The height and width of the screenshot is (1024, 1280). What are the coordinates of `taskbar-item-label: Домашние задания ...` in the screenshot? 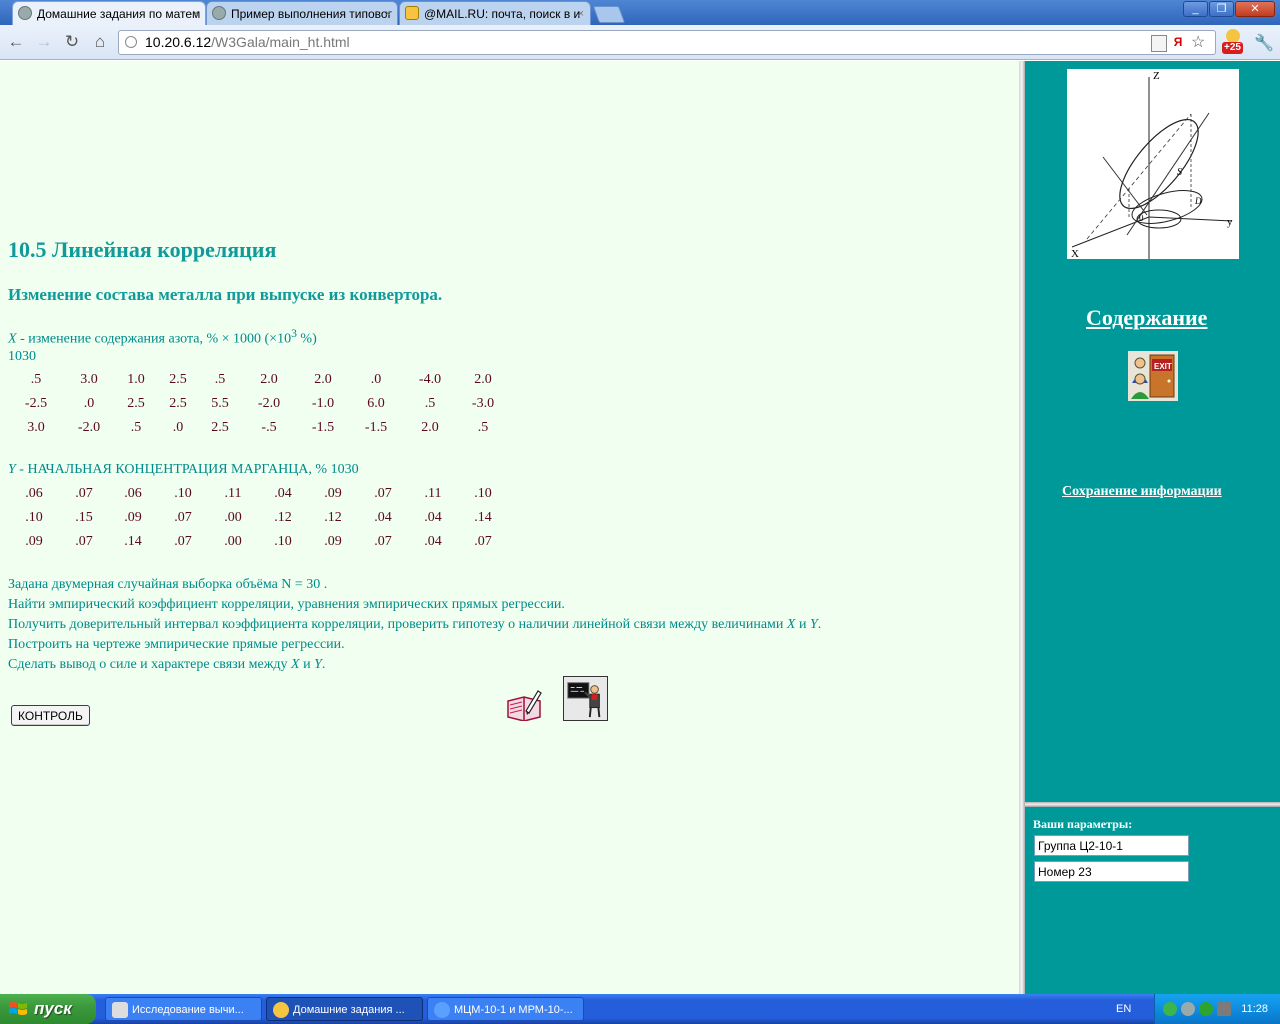 It's located at (349, 1010).